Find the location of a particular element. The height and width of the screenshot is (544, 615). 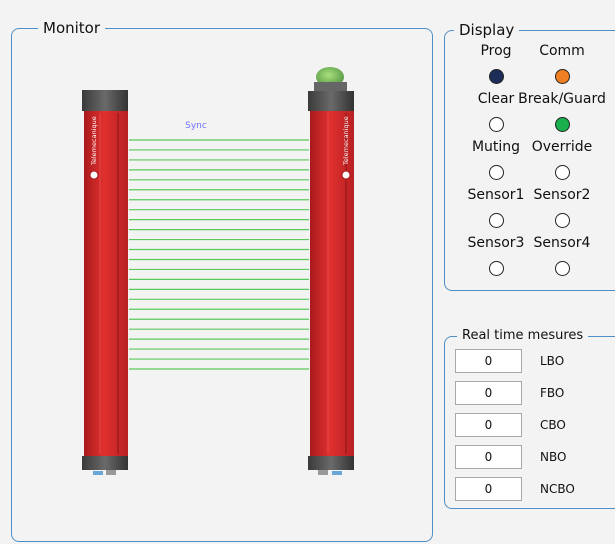

indicator-led-sensor4 is located at coordinates (562, 268).